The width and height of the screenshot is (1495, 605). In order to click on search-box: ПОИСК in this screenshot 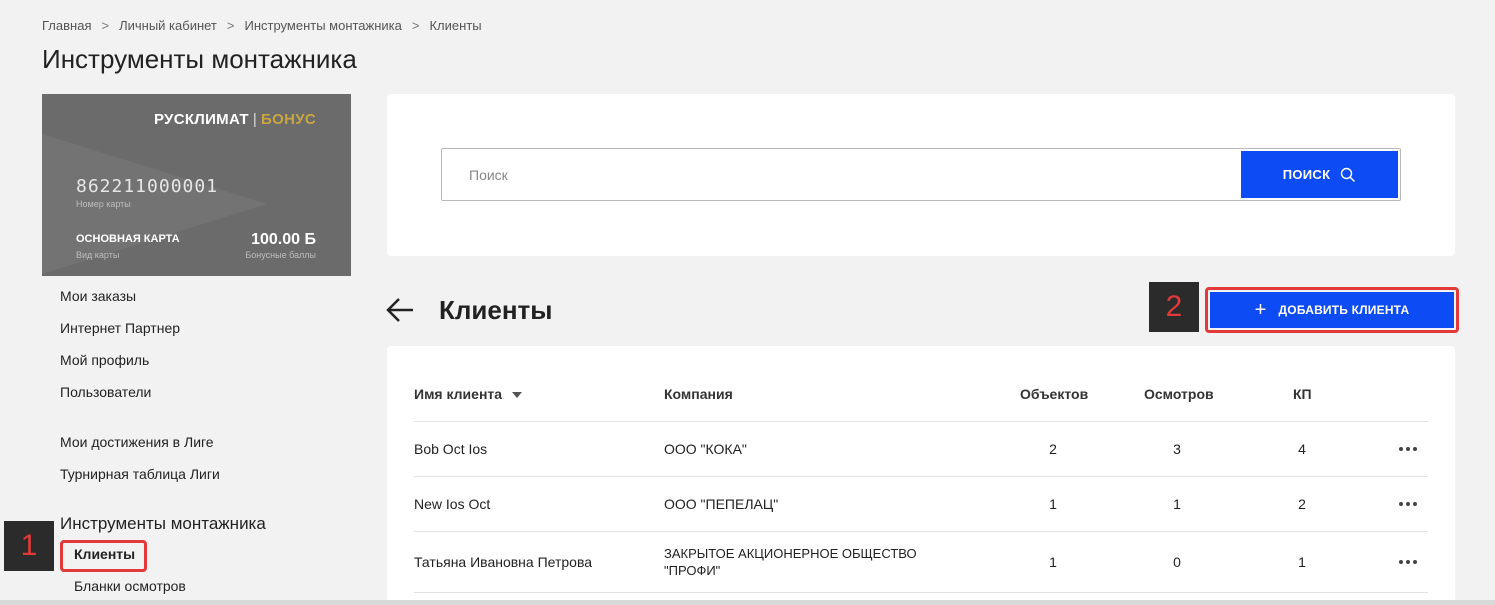, I will do `click(921, 174)`.